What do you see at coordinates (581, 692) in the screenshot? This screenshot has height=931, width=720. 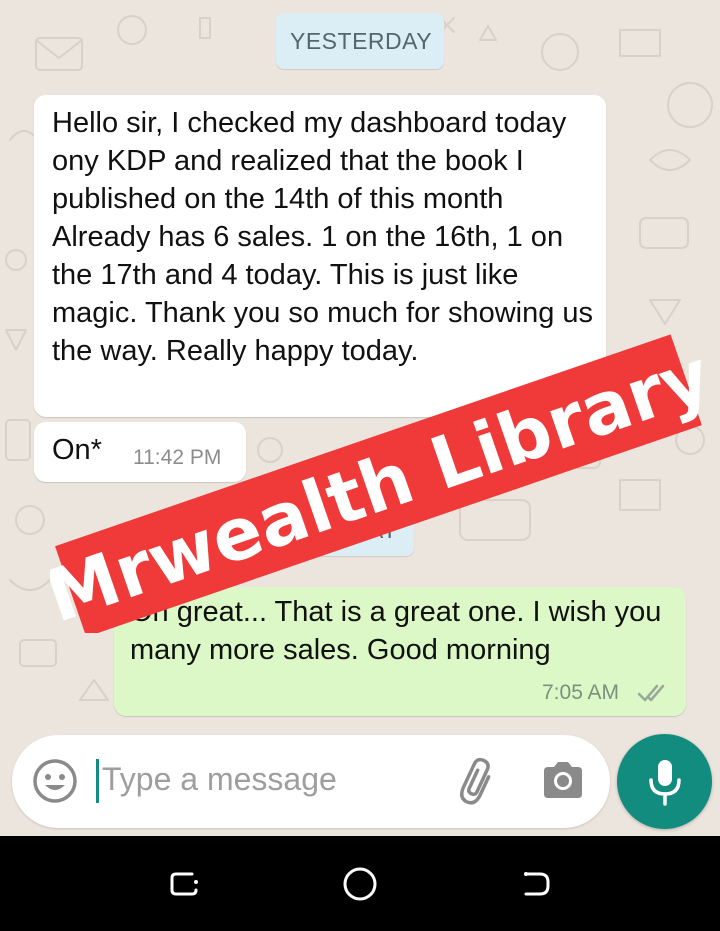 I see `message-time: 7:05 AM` at bounding box center [581, 692].